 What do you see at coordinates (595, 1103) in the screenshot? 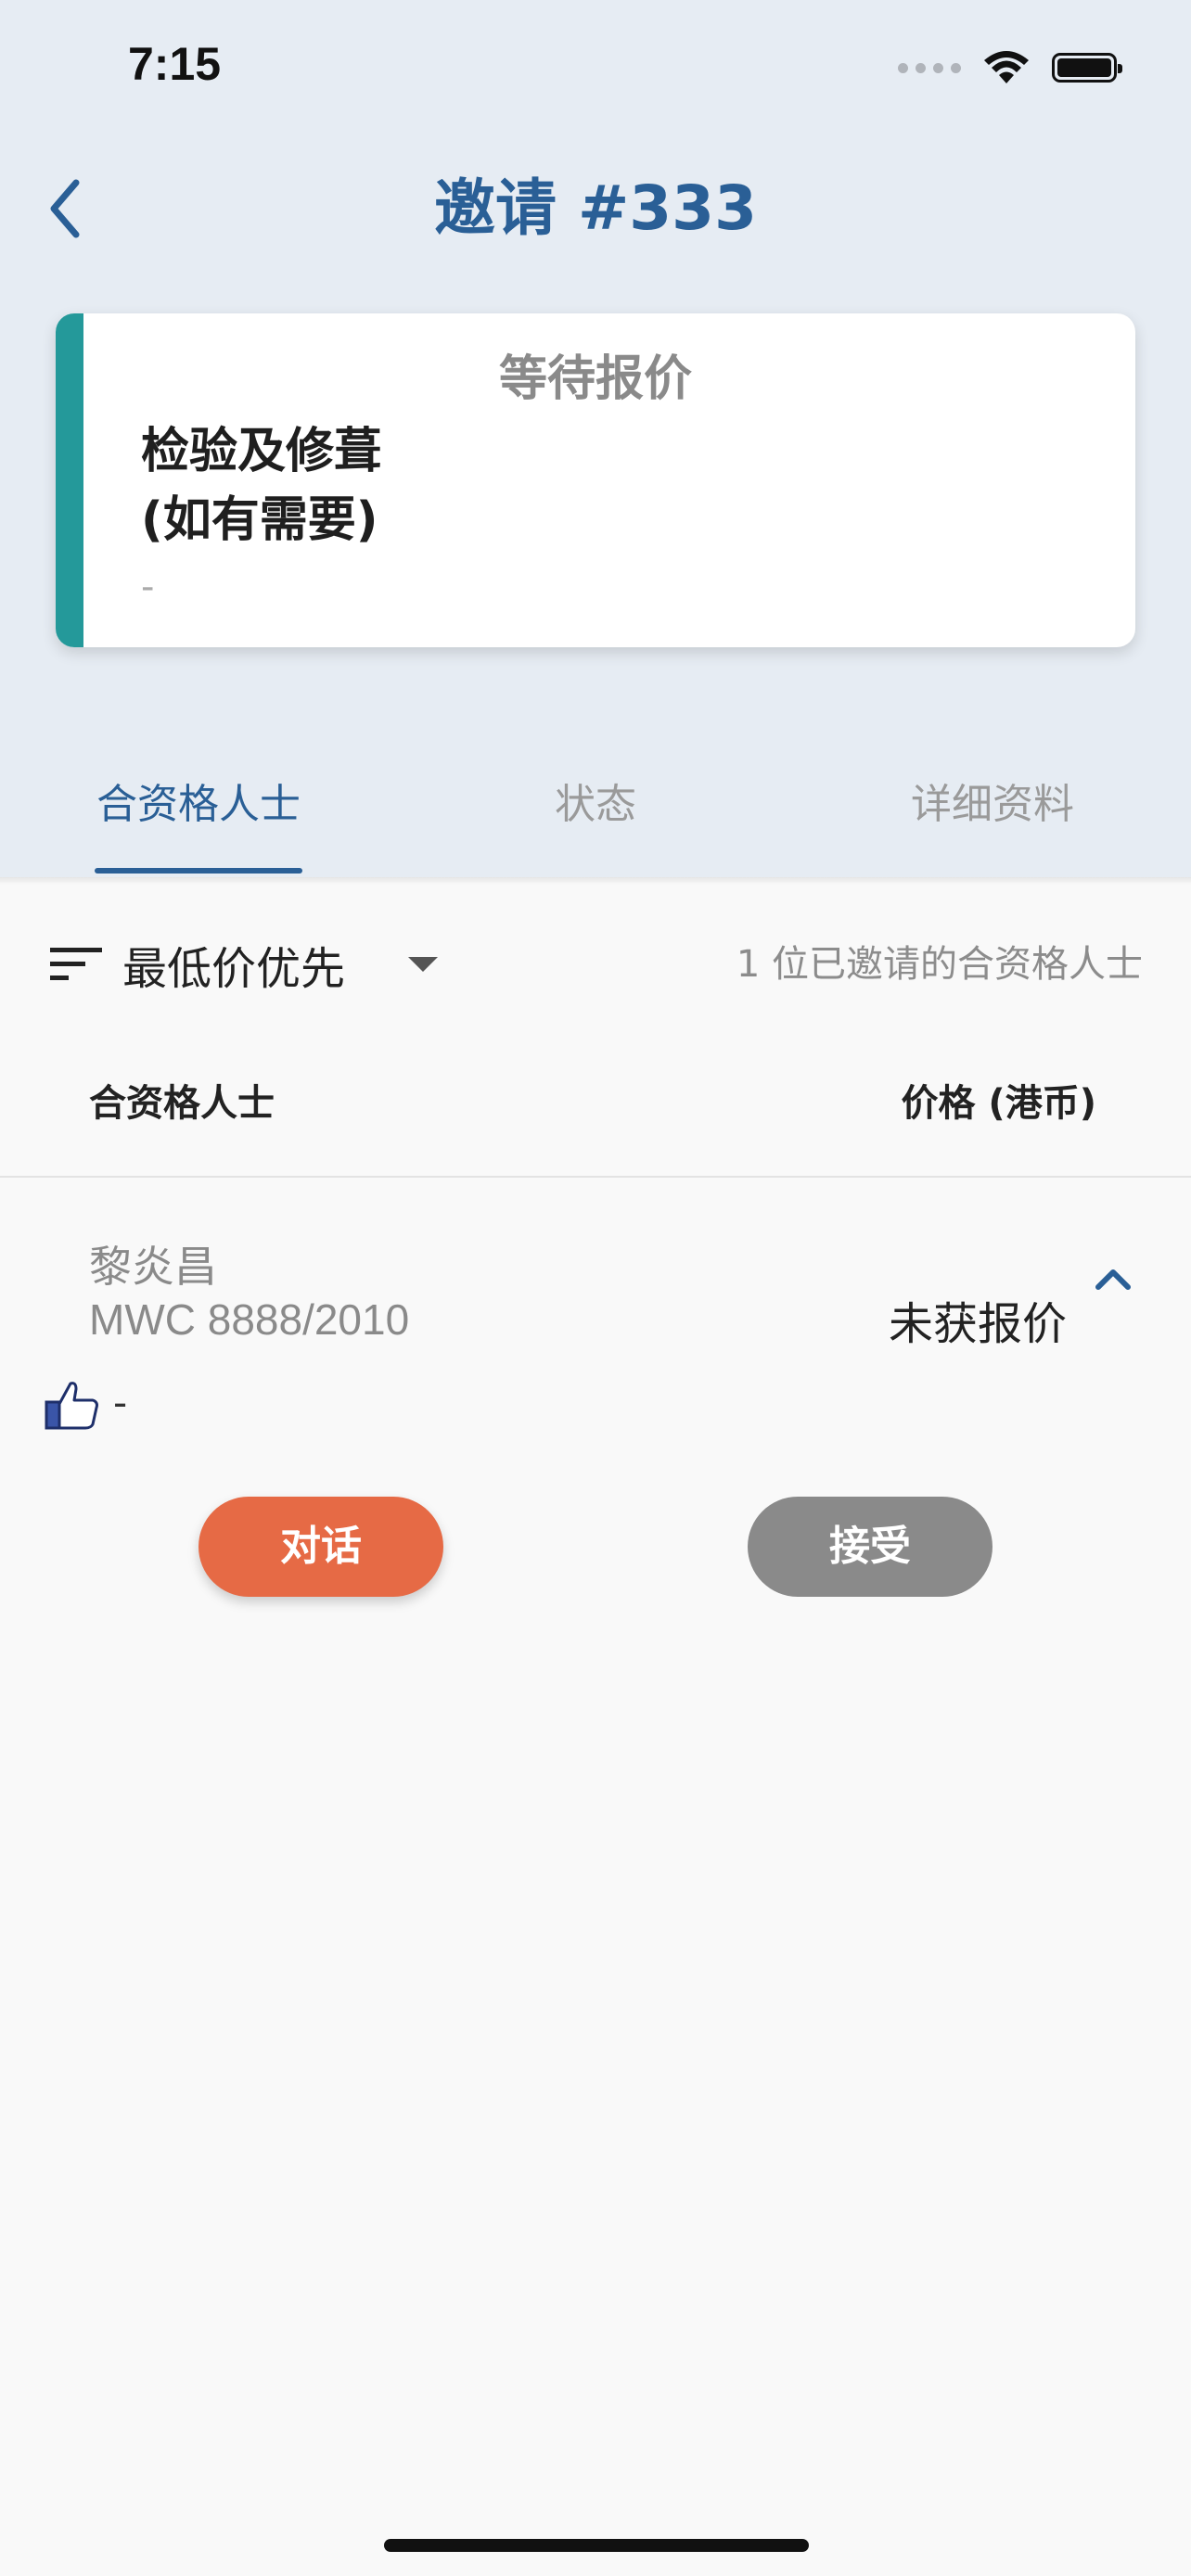
I see `table-header: 合资格人士 价格 (港币)` at bounding box center [595, 1103].